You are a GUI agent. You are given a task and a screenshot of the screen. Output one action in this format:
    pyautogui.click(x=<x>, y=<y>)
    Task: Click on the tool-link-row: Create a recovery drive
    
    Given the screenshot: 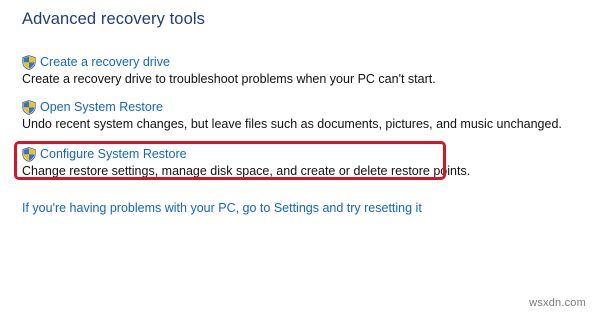 What is the action you would take?
    pyautogui.click(x=229, y=62)
    